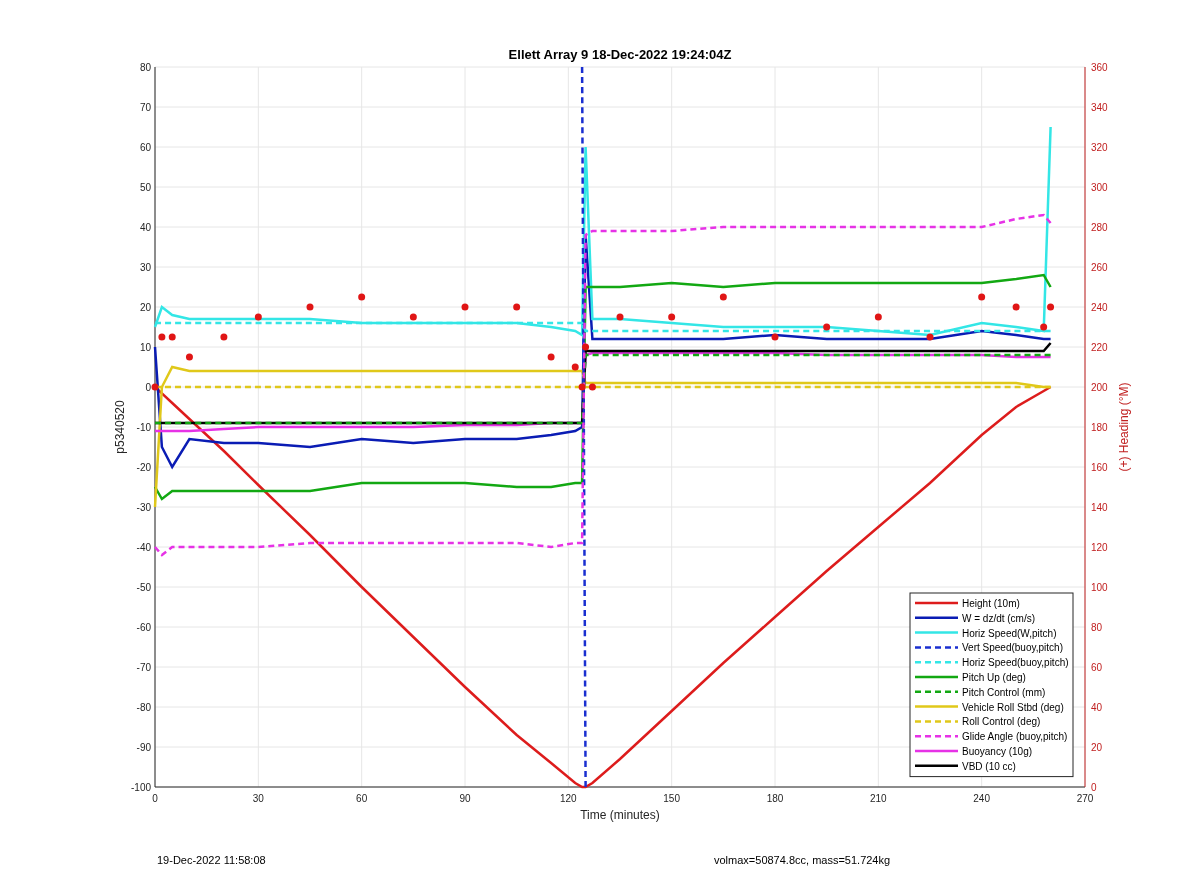 Image resolution: width=1200 pixels, height=885 pixels. Describe the element at coordinates (1099, 187) in the screenshot. I see `tick-label: 300` at that location.